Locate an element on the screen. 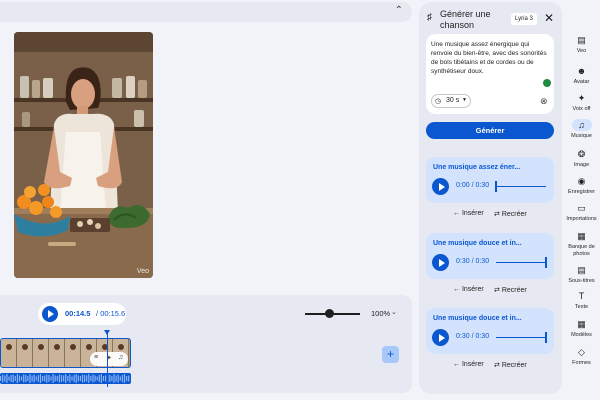 Image resolution: width=600 pixels, height=400 pixels. image-icon: ❂ is located at coordinates (581, 154).